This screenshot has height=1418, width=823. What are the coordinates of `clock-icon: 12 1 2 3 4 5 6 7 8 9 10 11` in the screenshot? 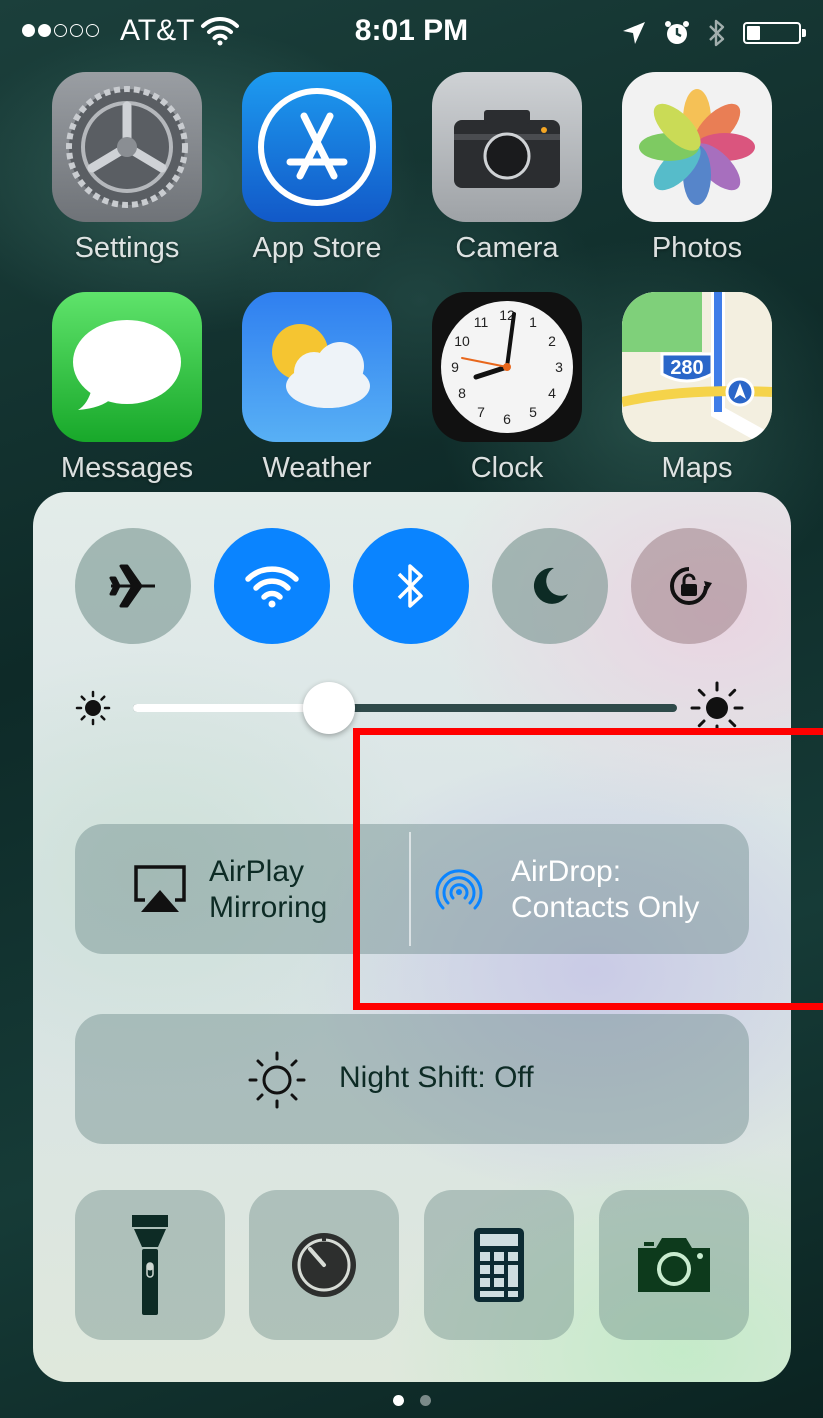 It's located at (507, 367).